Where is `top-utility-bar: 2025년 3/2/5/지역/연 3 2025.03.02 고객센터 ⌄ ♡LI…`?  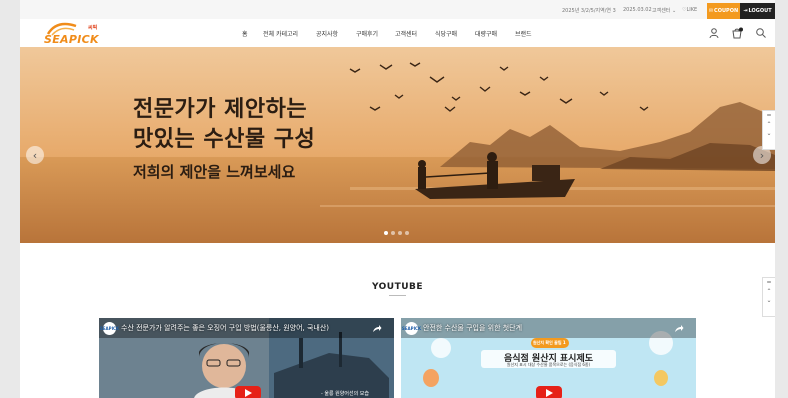
top-utility-bar: 2025년 3/2/5/지역/연 3 2025.03.02 고객센터 ⌄ ♡LI… is located at coordinates (397, 9).